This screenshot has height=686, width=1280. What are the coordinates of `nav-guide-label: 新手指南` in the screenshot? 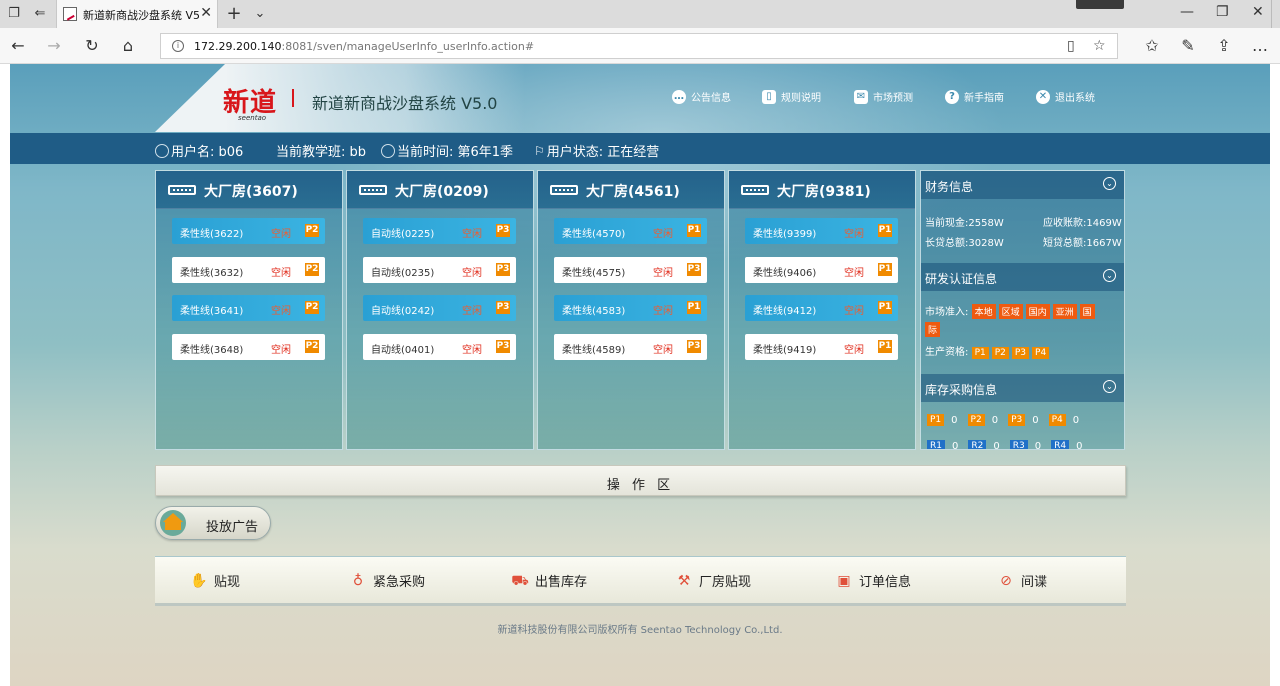 It's located at (984, 98).